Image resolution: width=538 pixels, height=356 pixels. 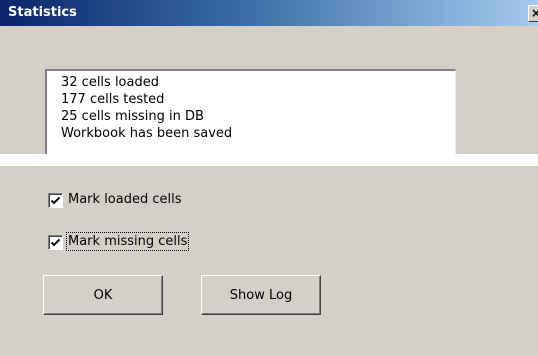 I want to click on log-line: 177 cells tested, so click(x=113, y=99).